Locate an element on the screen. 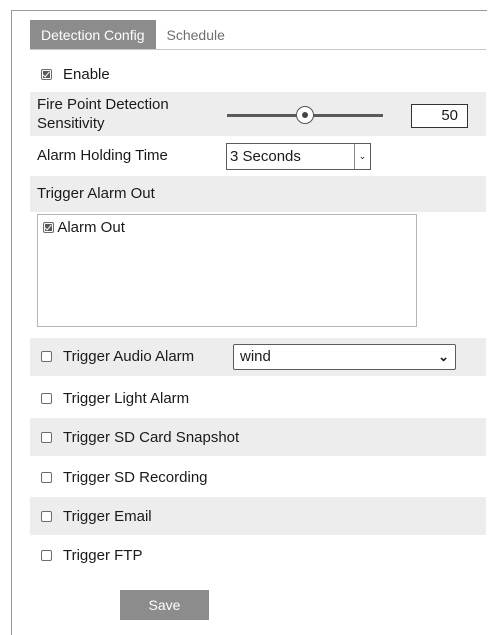  audio-alarm-label: Trigger Audio Alarm is located at coordinates (129, 356).